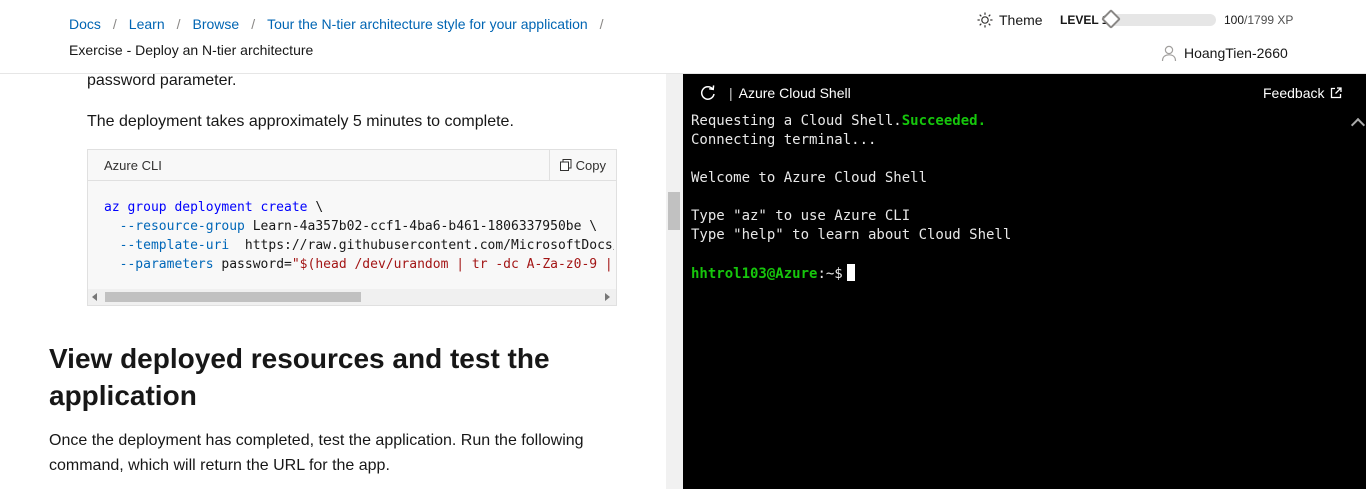 The image size is (1366, 489). What do you see at coordinates (1021, 20) in the screenshot?
I see `theme-label: Theme` at bounding box center [1021, 20].